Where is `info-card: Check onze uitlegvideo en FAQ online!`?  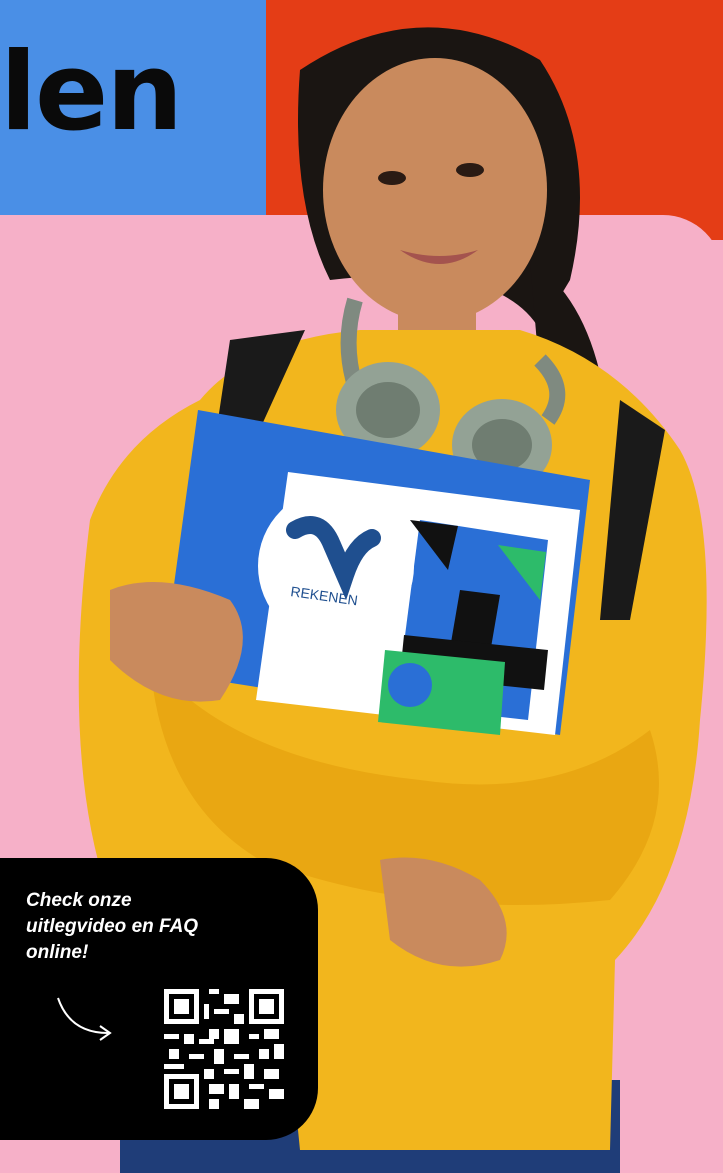
info-card: Check onze uitlegvideo en FAQ online! is located at coordinates (159, 999).